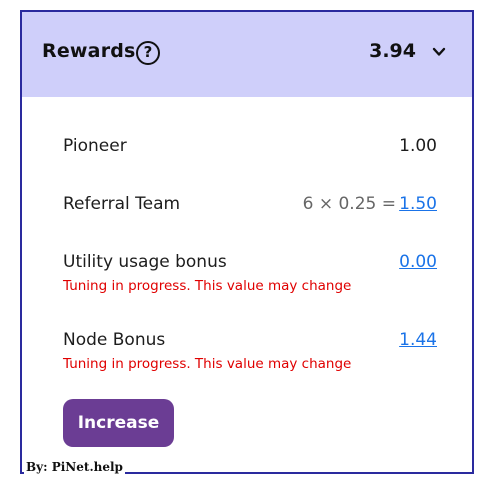 The height and width of the screenshot is (488, 500). Describe the element at coordinates (118, 423) in the screenshot. I see `increase-button: Increase` at that location.